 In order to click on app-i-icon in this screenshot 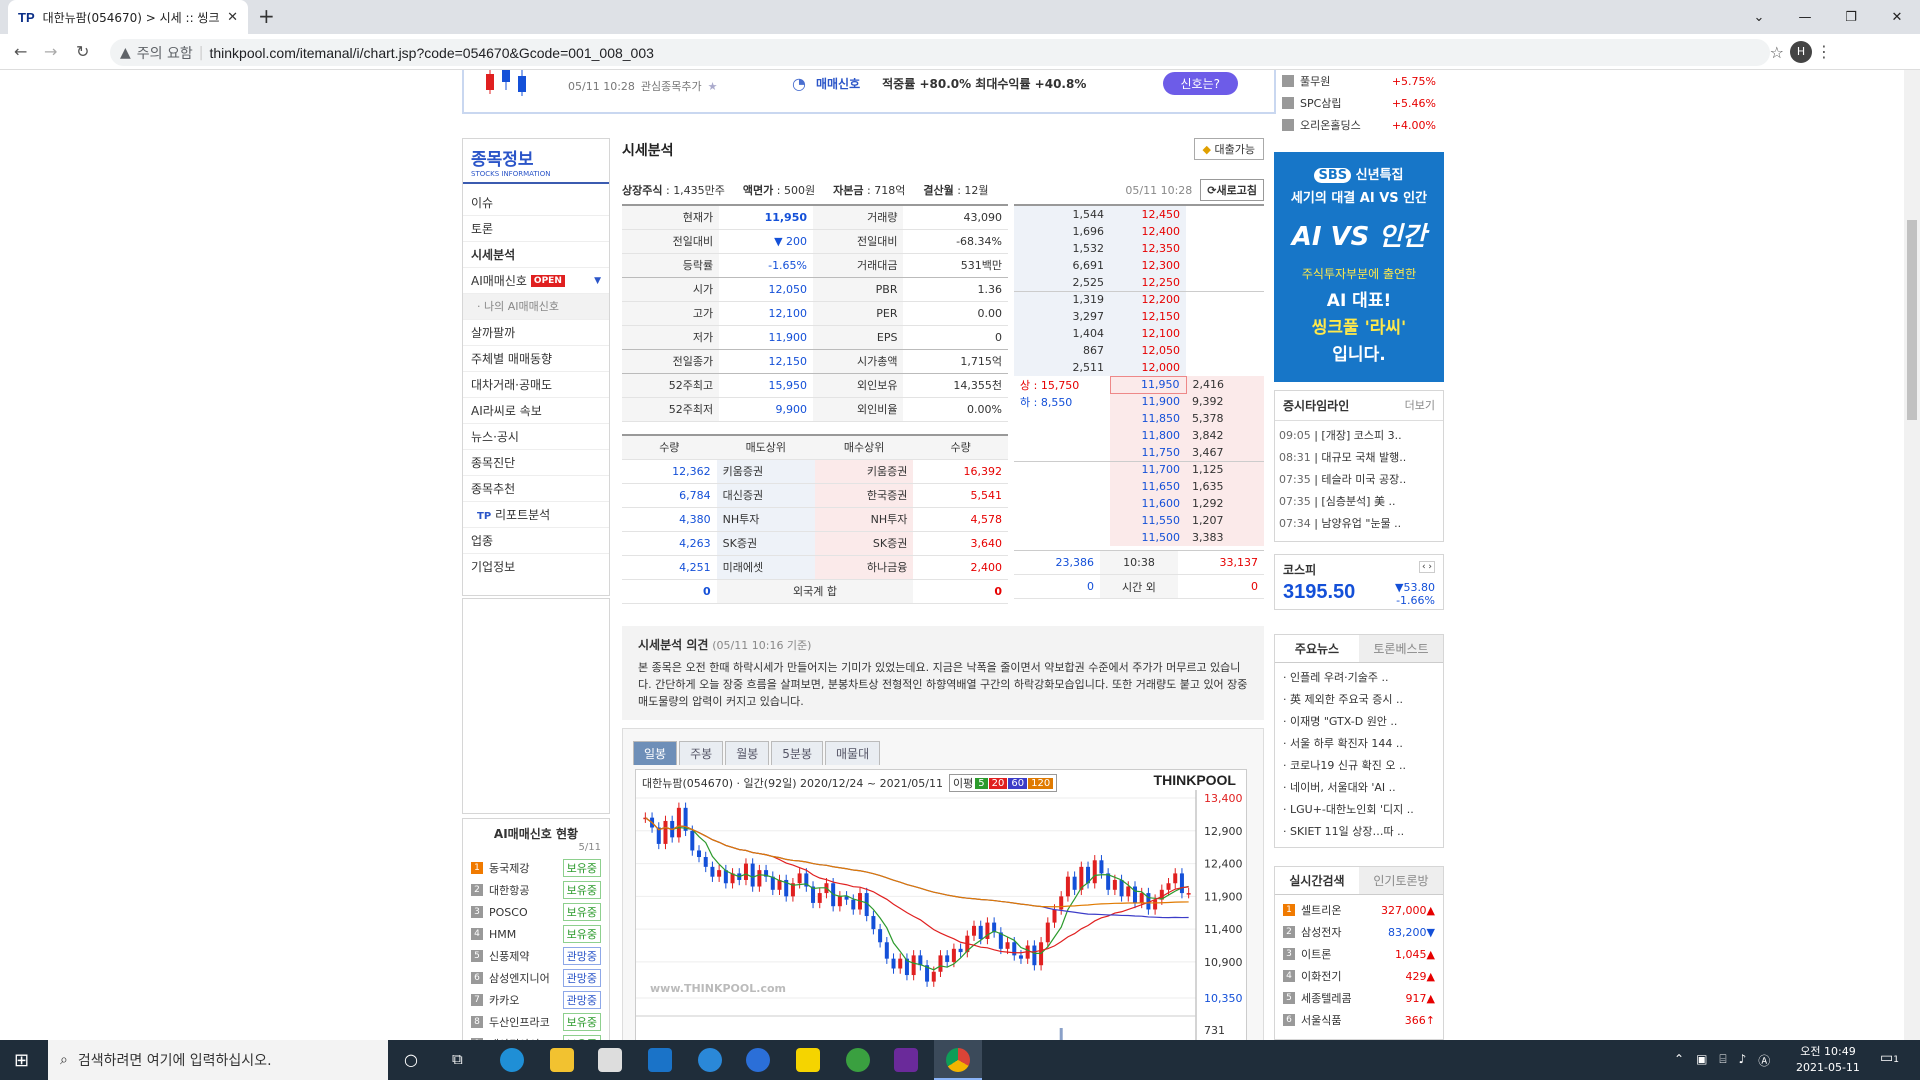, I will do `click(906, 1060)`.